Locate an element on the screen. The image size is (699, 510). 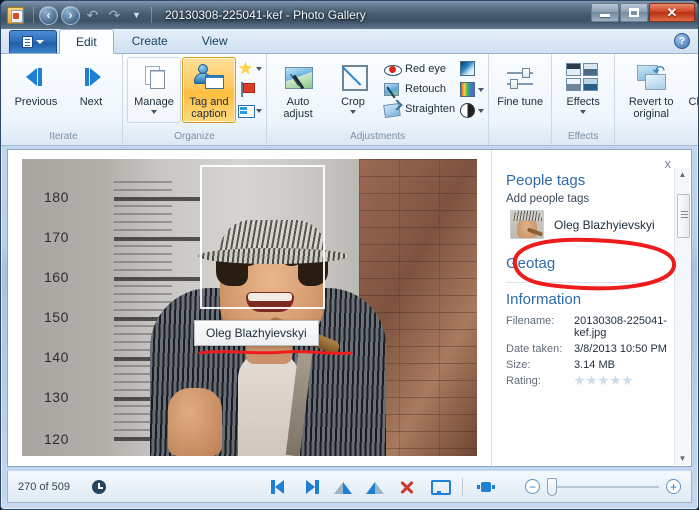
redo-icon: ↷ is located at coordinates (114, 15).